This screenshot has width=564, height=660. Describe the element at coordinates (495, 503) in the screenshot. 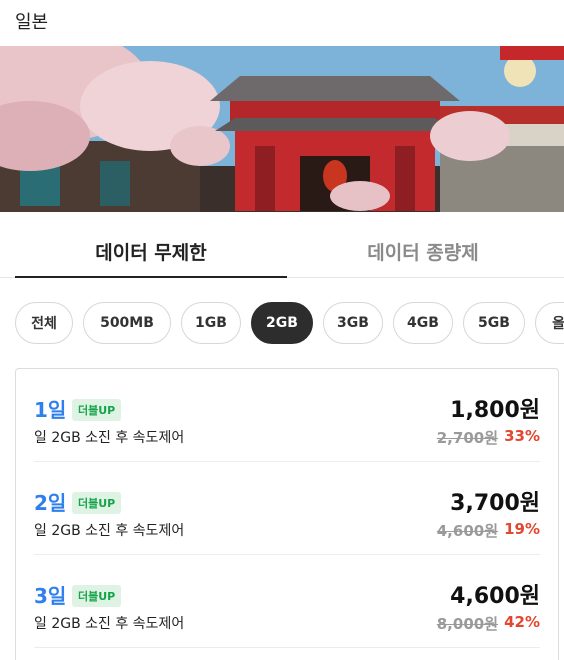

I see `plan-price: 3,700원` at that location.